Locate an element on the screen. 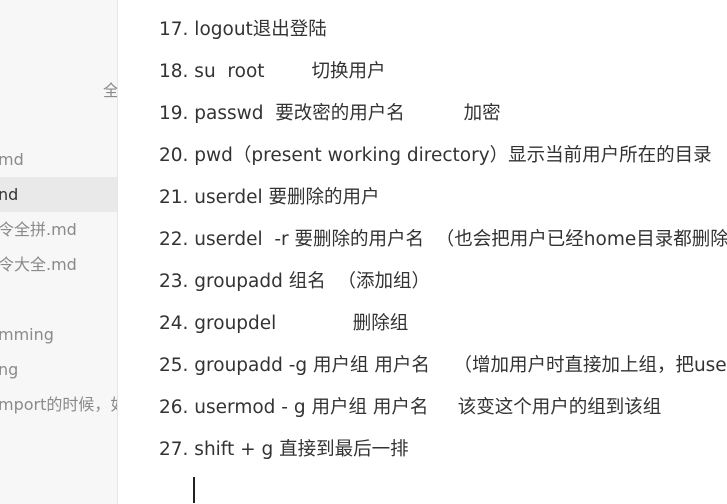 This screenshot has height=504, width=727. sidebar-item-label: 全 is located at coordinates (110, 90).